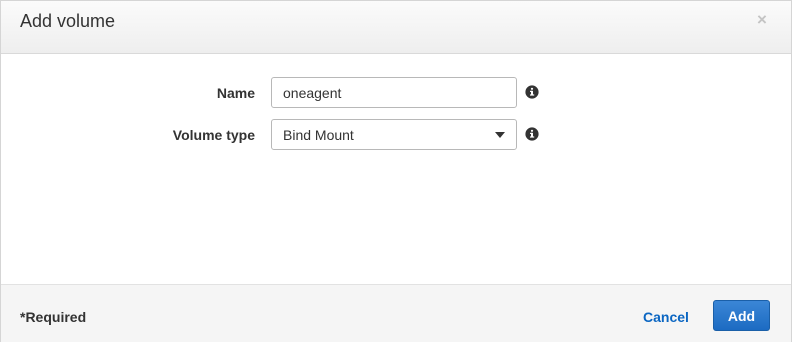 The image size is (792, 342). I want to click on required-note: *Required, so click(53, 317).